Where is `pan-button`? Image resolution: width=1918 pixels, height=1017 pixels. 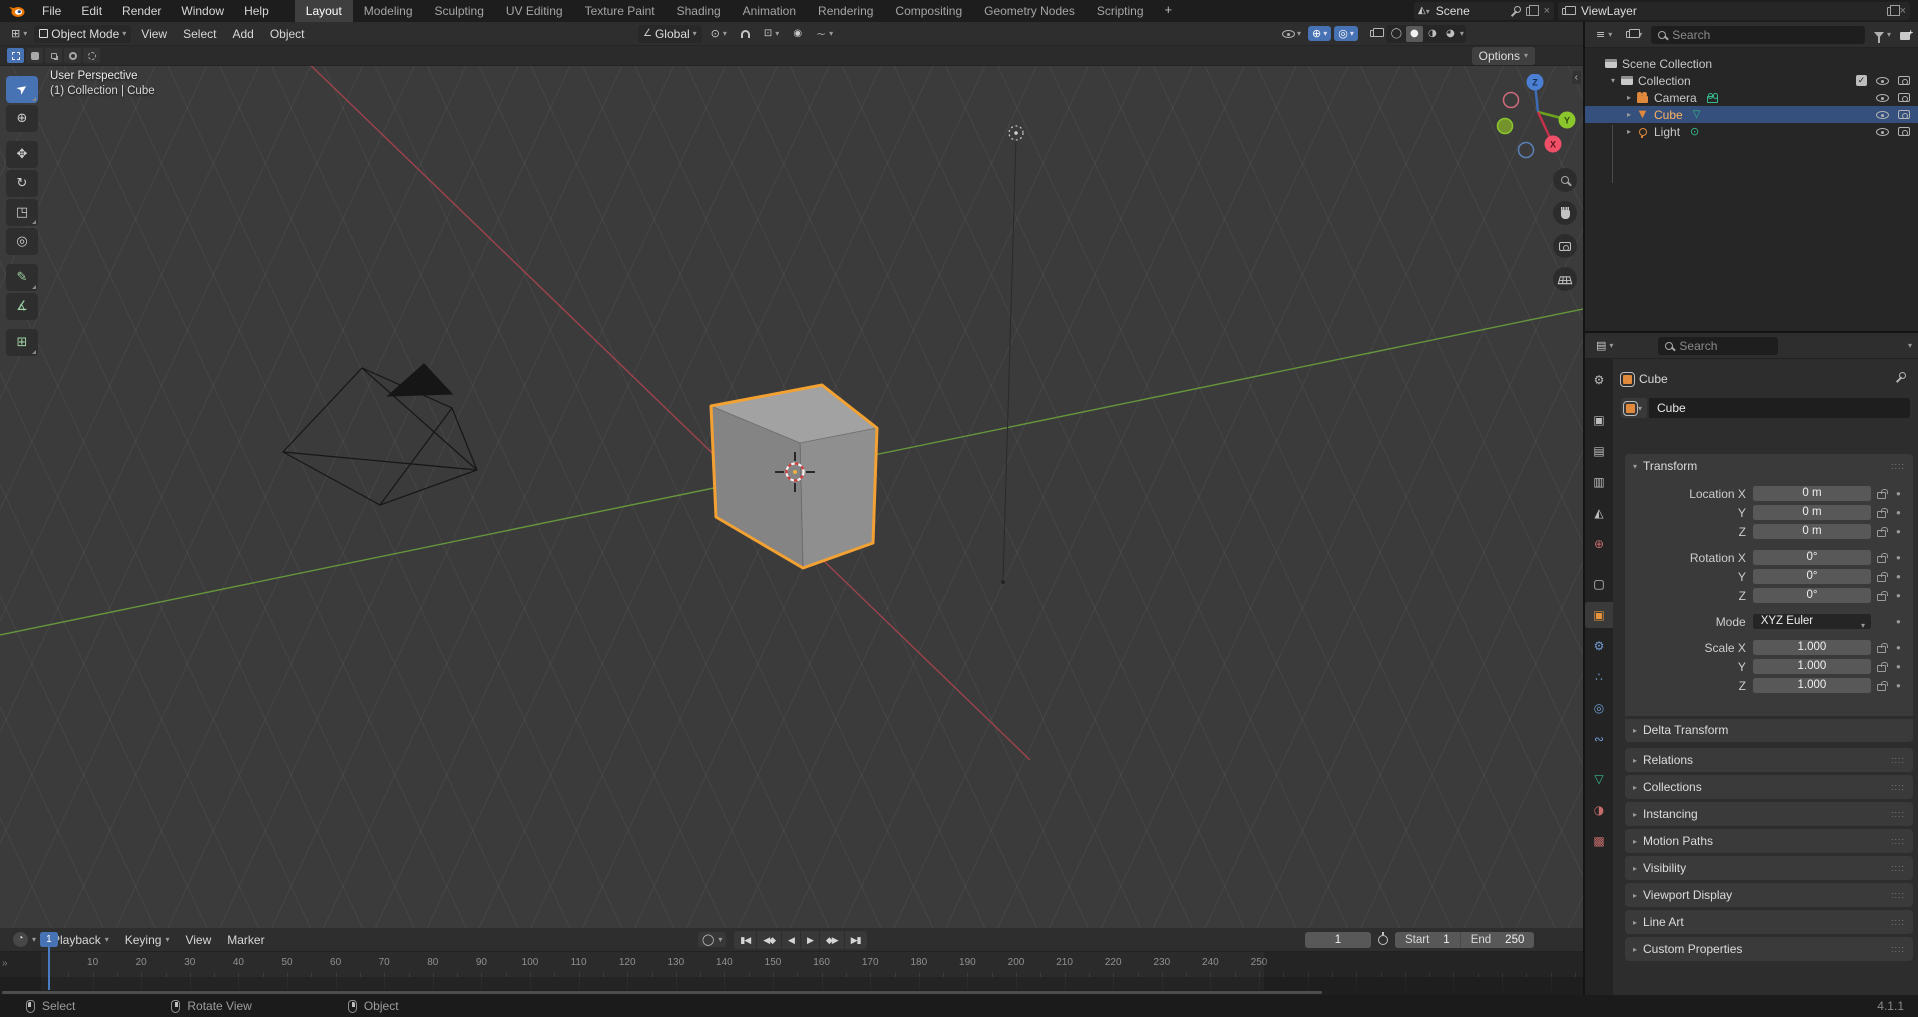 pan-button is located at coordinates (1565, 213).